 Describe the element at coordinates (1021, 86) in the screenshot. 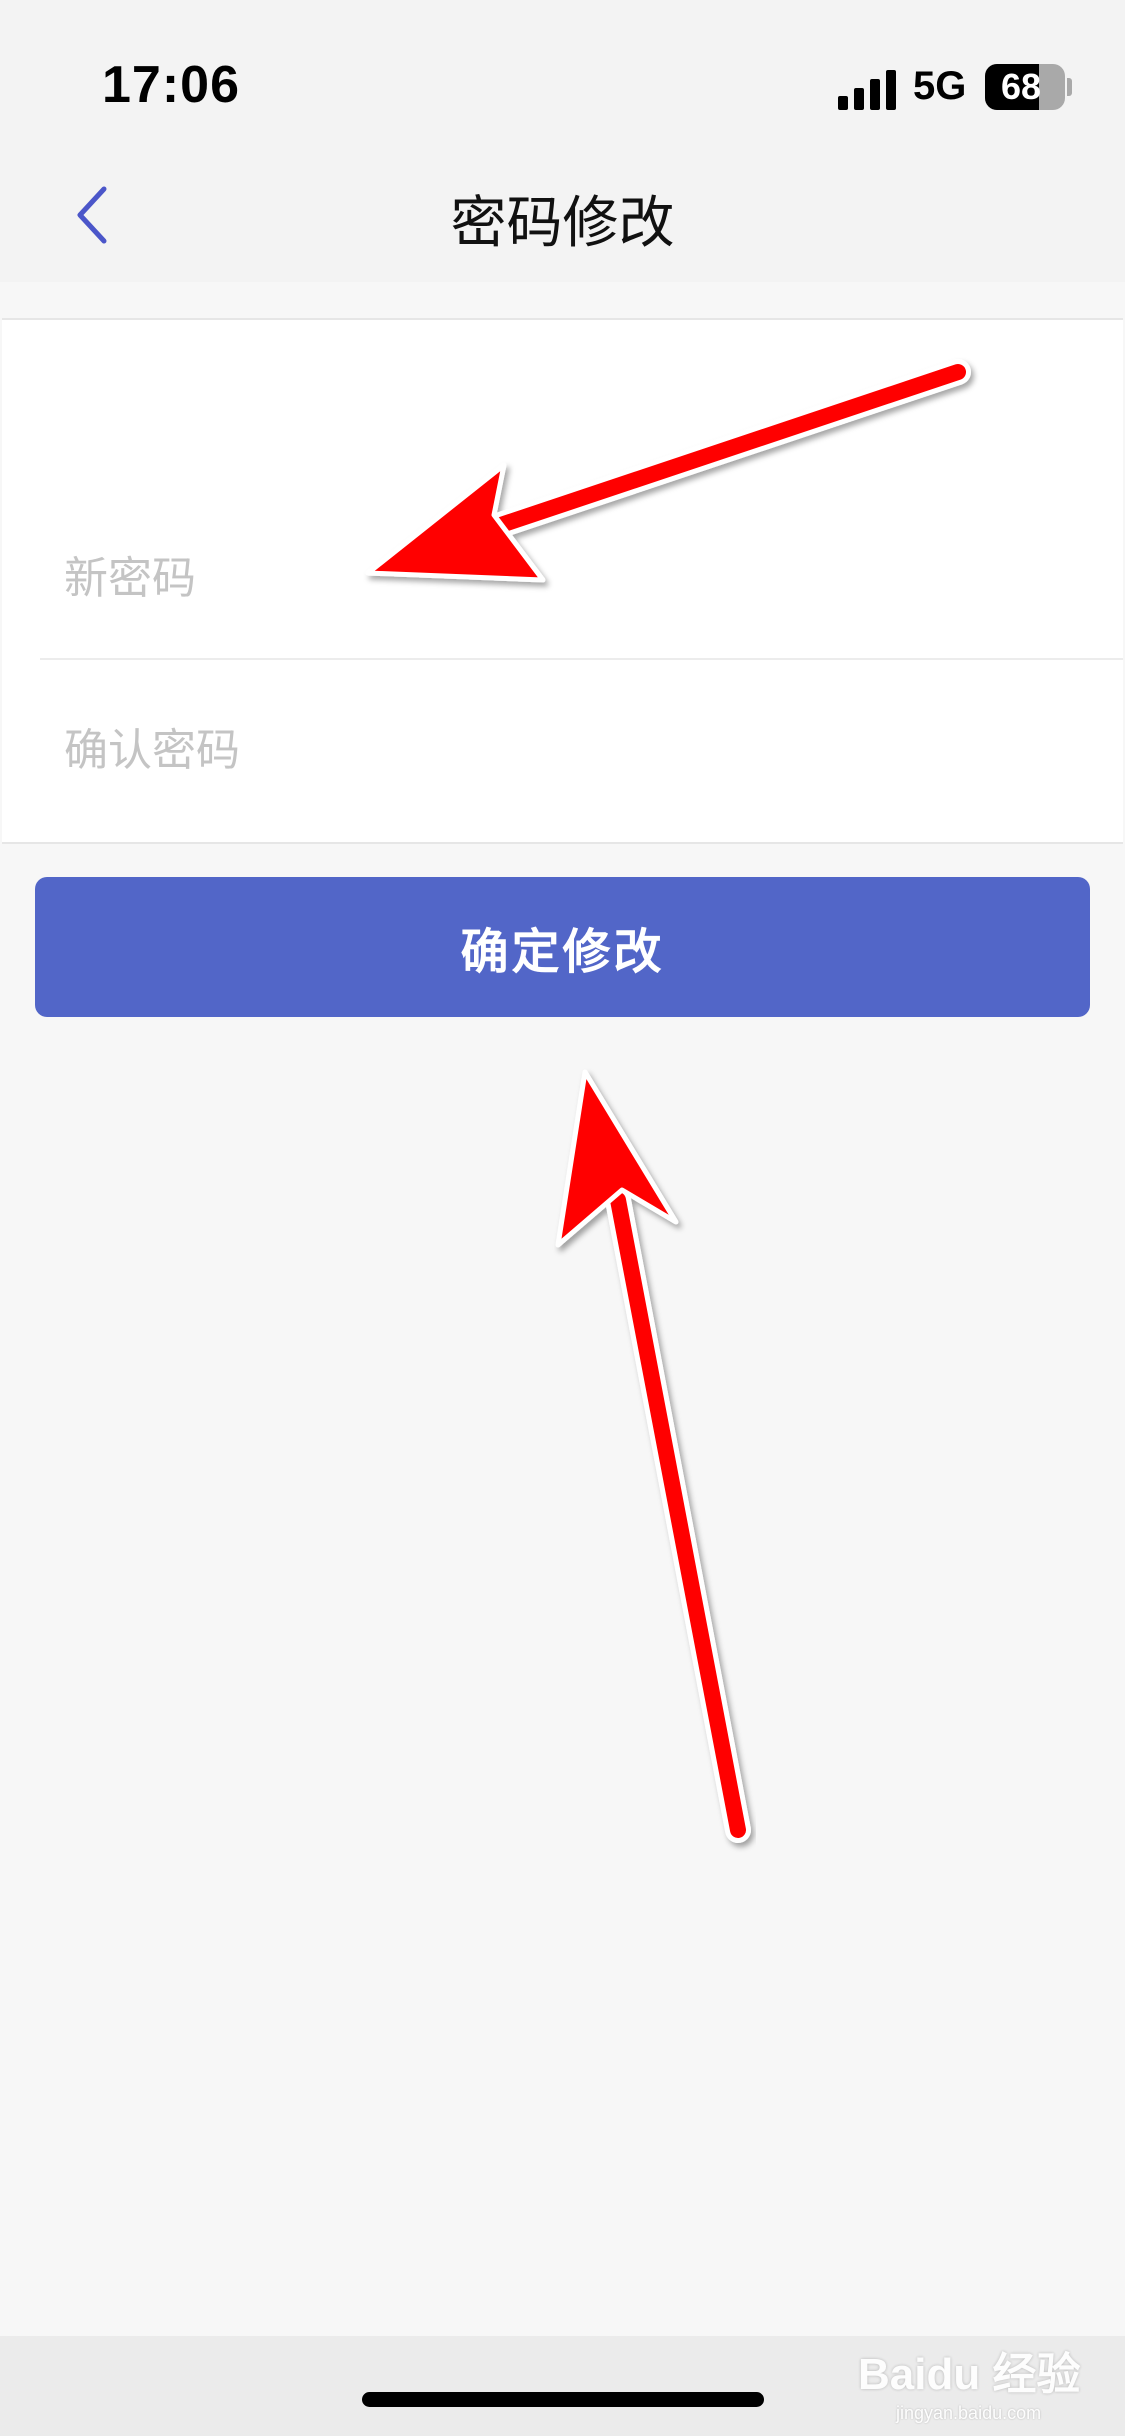

I see `battery-level: 68` at that location.